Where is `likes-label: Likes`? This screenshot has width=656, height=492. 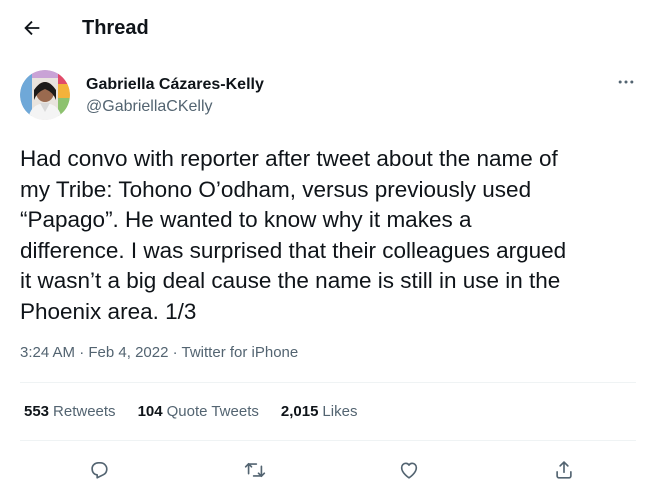 likes-label: Likes is located at coordinates (340, 411).